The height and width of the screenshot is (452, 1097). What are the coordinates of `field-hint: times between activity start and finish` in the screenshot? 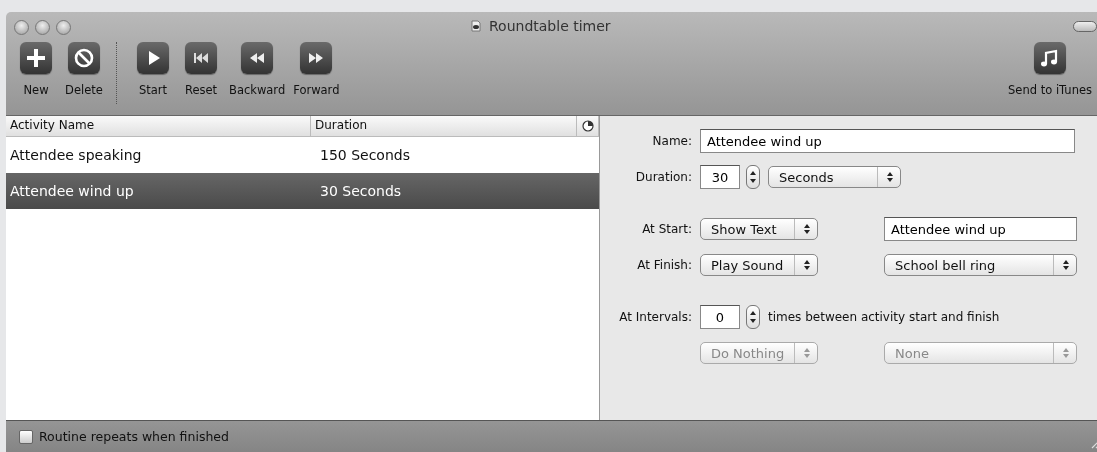 It's located at (884, 317).